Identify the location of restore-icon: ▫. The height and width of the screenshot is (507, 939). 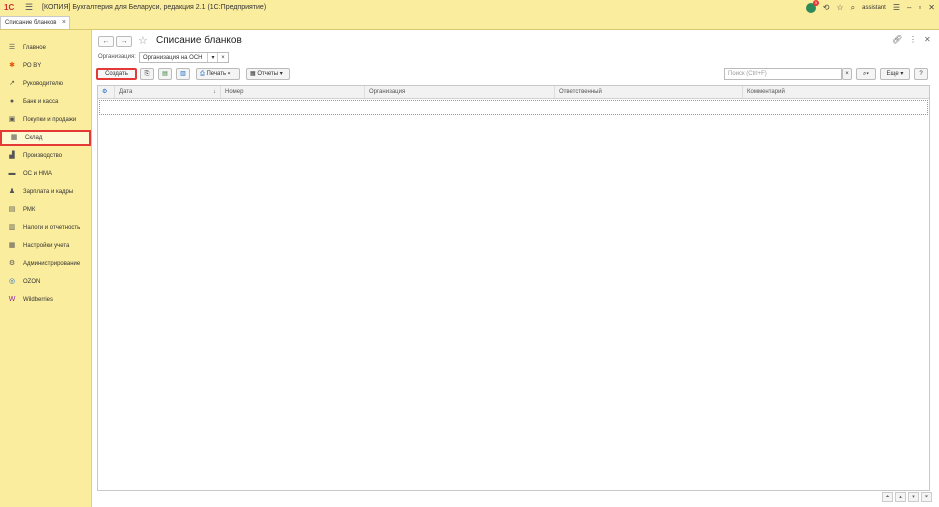
(919, 7).